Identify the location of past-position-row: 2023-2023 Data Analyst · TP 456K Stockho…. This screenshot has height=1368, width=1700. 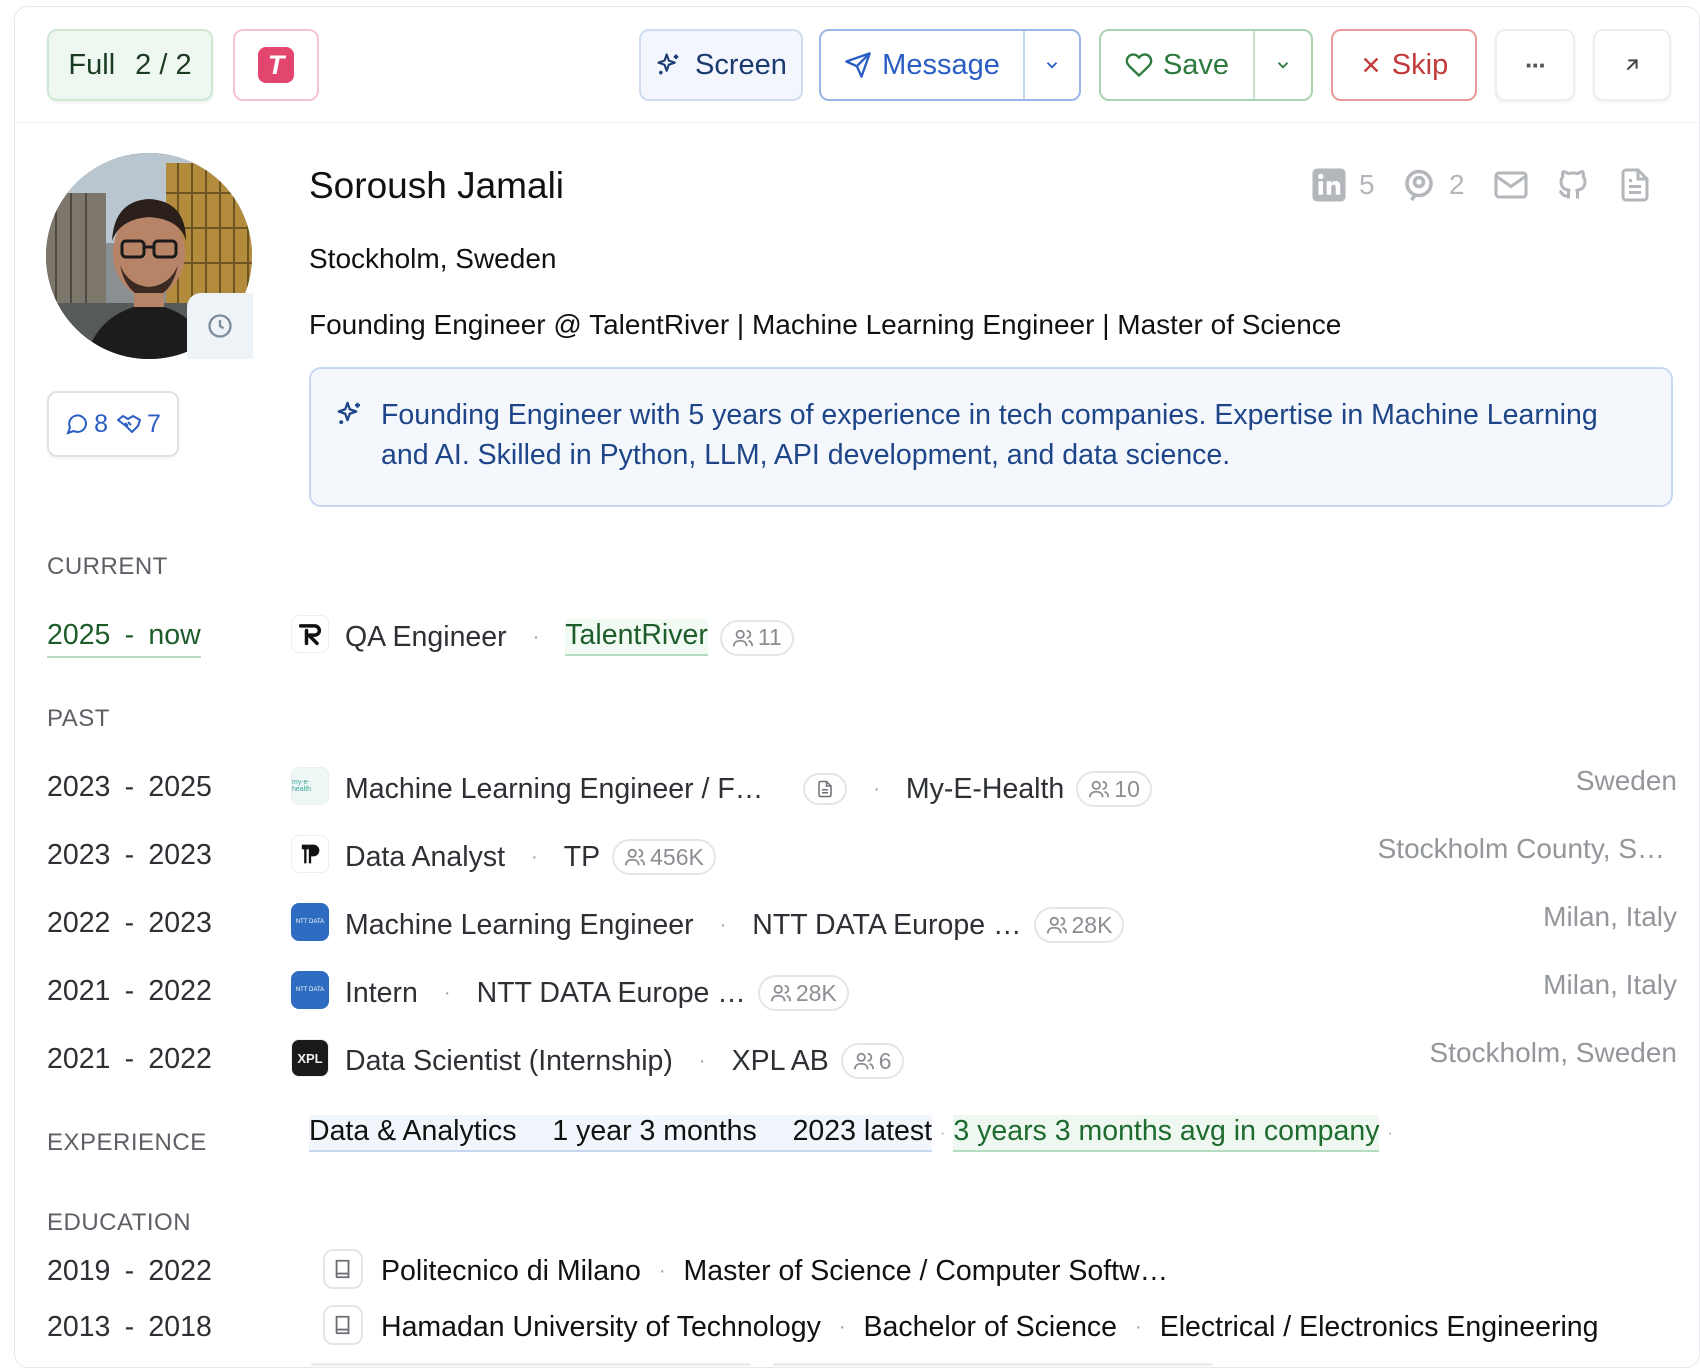
(862, 855).